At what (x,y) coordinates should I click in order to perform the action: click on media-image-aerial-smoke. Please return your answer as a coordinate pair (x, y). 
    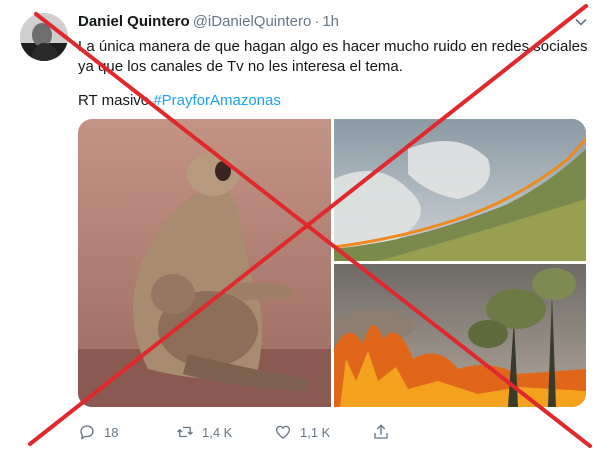
    Looking at the image, I should click on (459, 190).